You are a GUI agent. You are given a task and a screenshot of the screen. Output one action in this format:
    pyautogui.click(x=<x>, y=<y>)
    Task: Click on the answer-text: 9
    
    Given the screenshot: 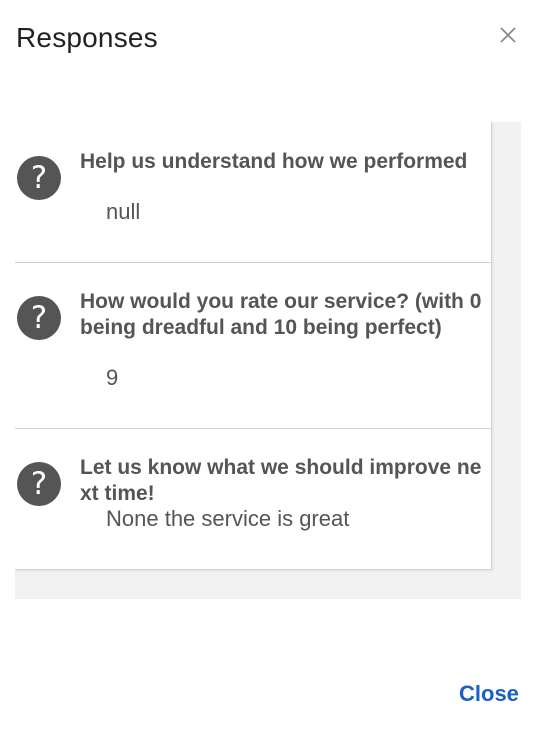 What is the action you would take?
    pyautogui.click(x=112, y=377)
    